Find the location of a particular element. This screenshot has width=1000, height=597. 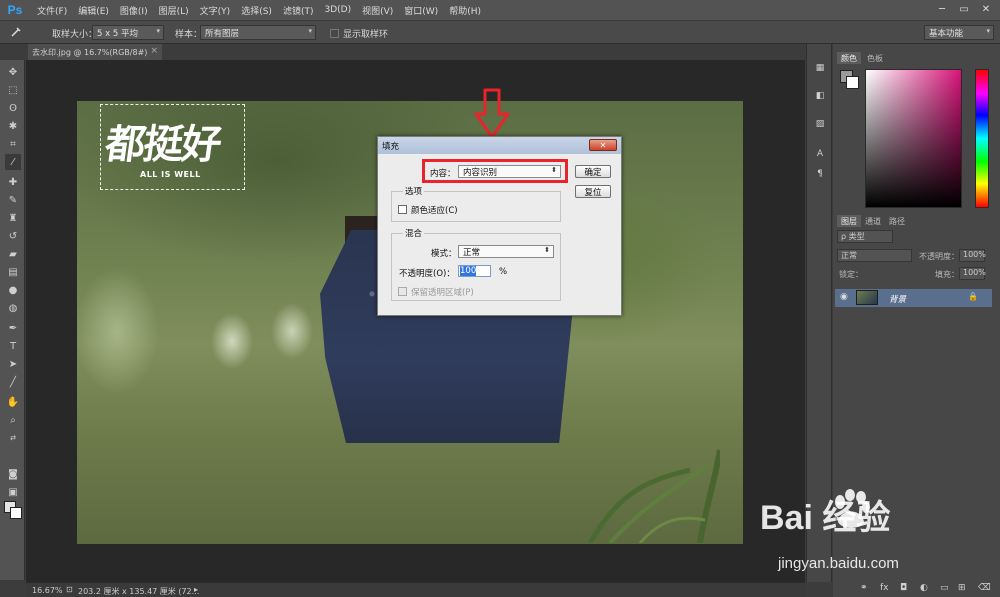

layer-blend-select: 正常 is located at coordinates (874, 255).